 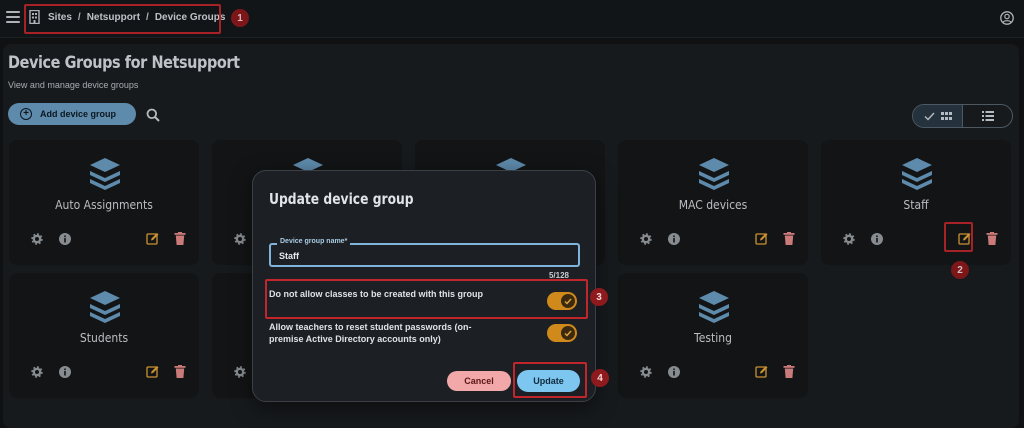 I want to click on option-highlight, so click(x=426, y=299).